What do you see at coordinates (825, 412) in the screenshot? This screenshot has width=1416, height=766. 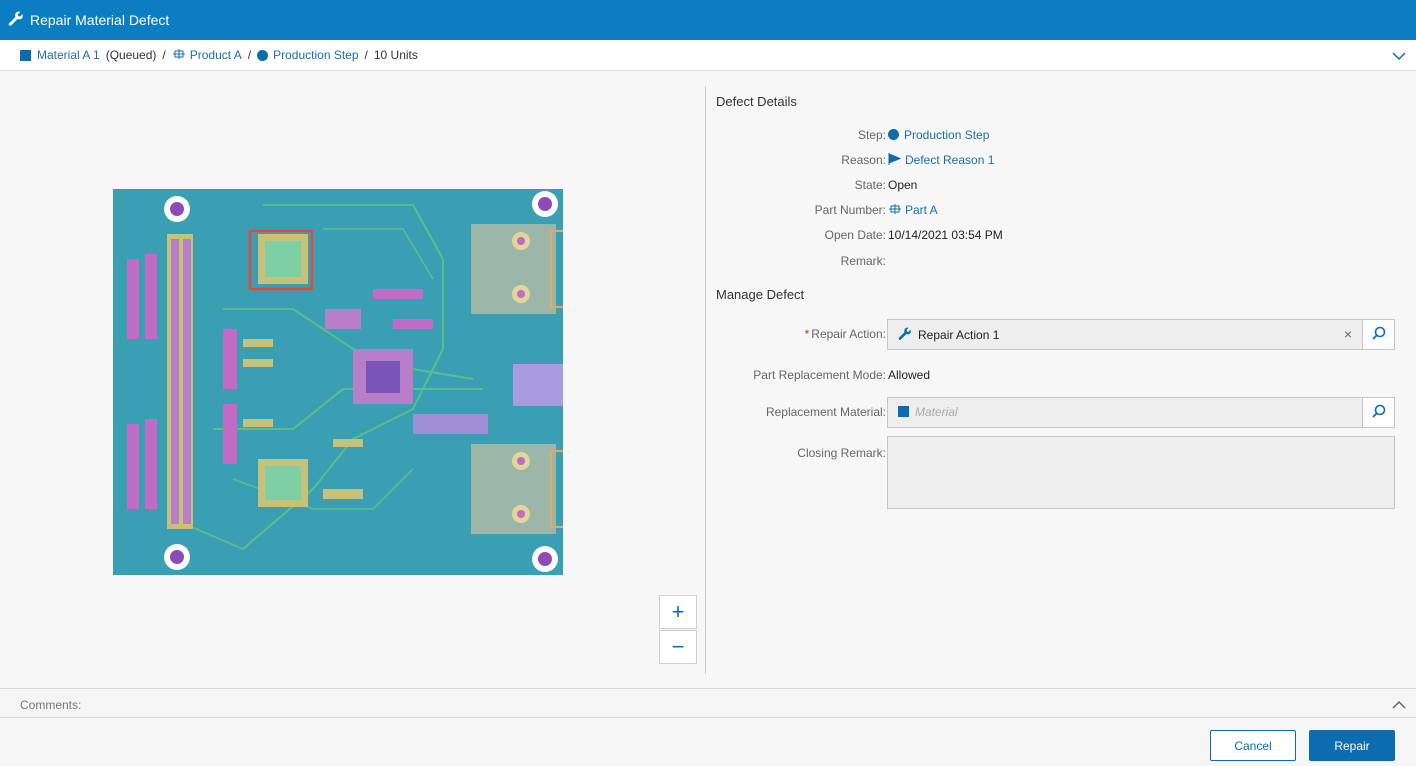 I see `replacement-material-label: Replacement Material:` at bounding box center [825, 412].